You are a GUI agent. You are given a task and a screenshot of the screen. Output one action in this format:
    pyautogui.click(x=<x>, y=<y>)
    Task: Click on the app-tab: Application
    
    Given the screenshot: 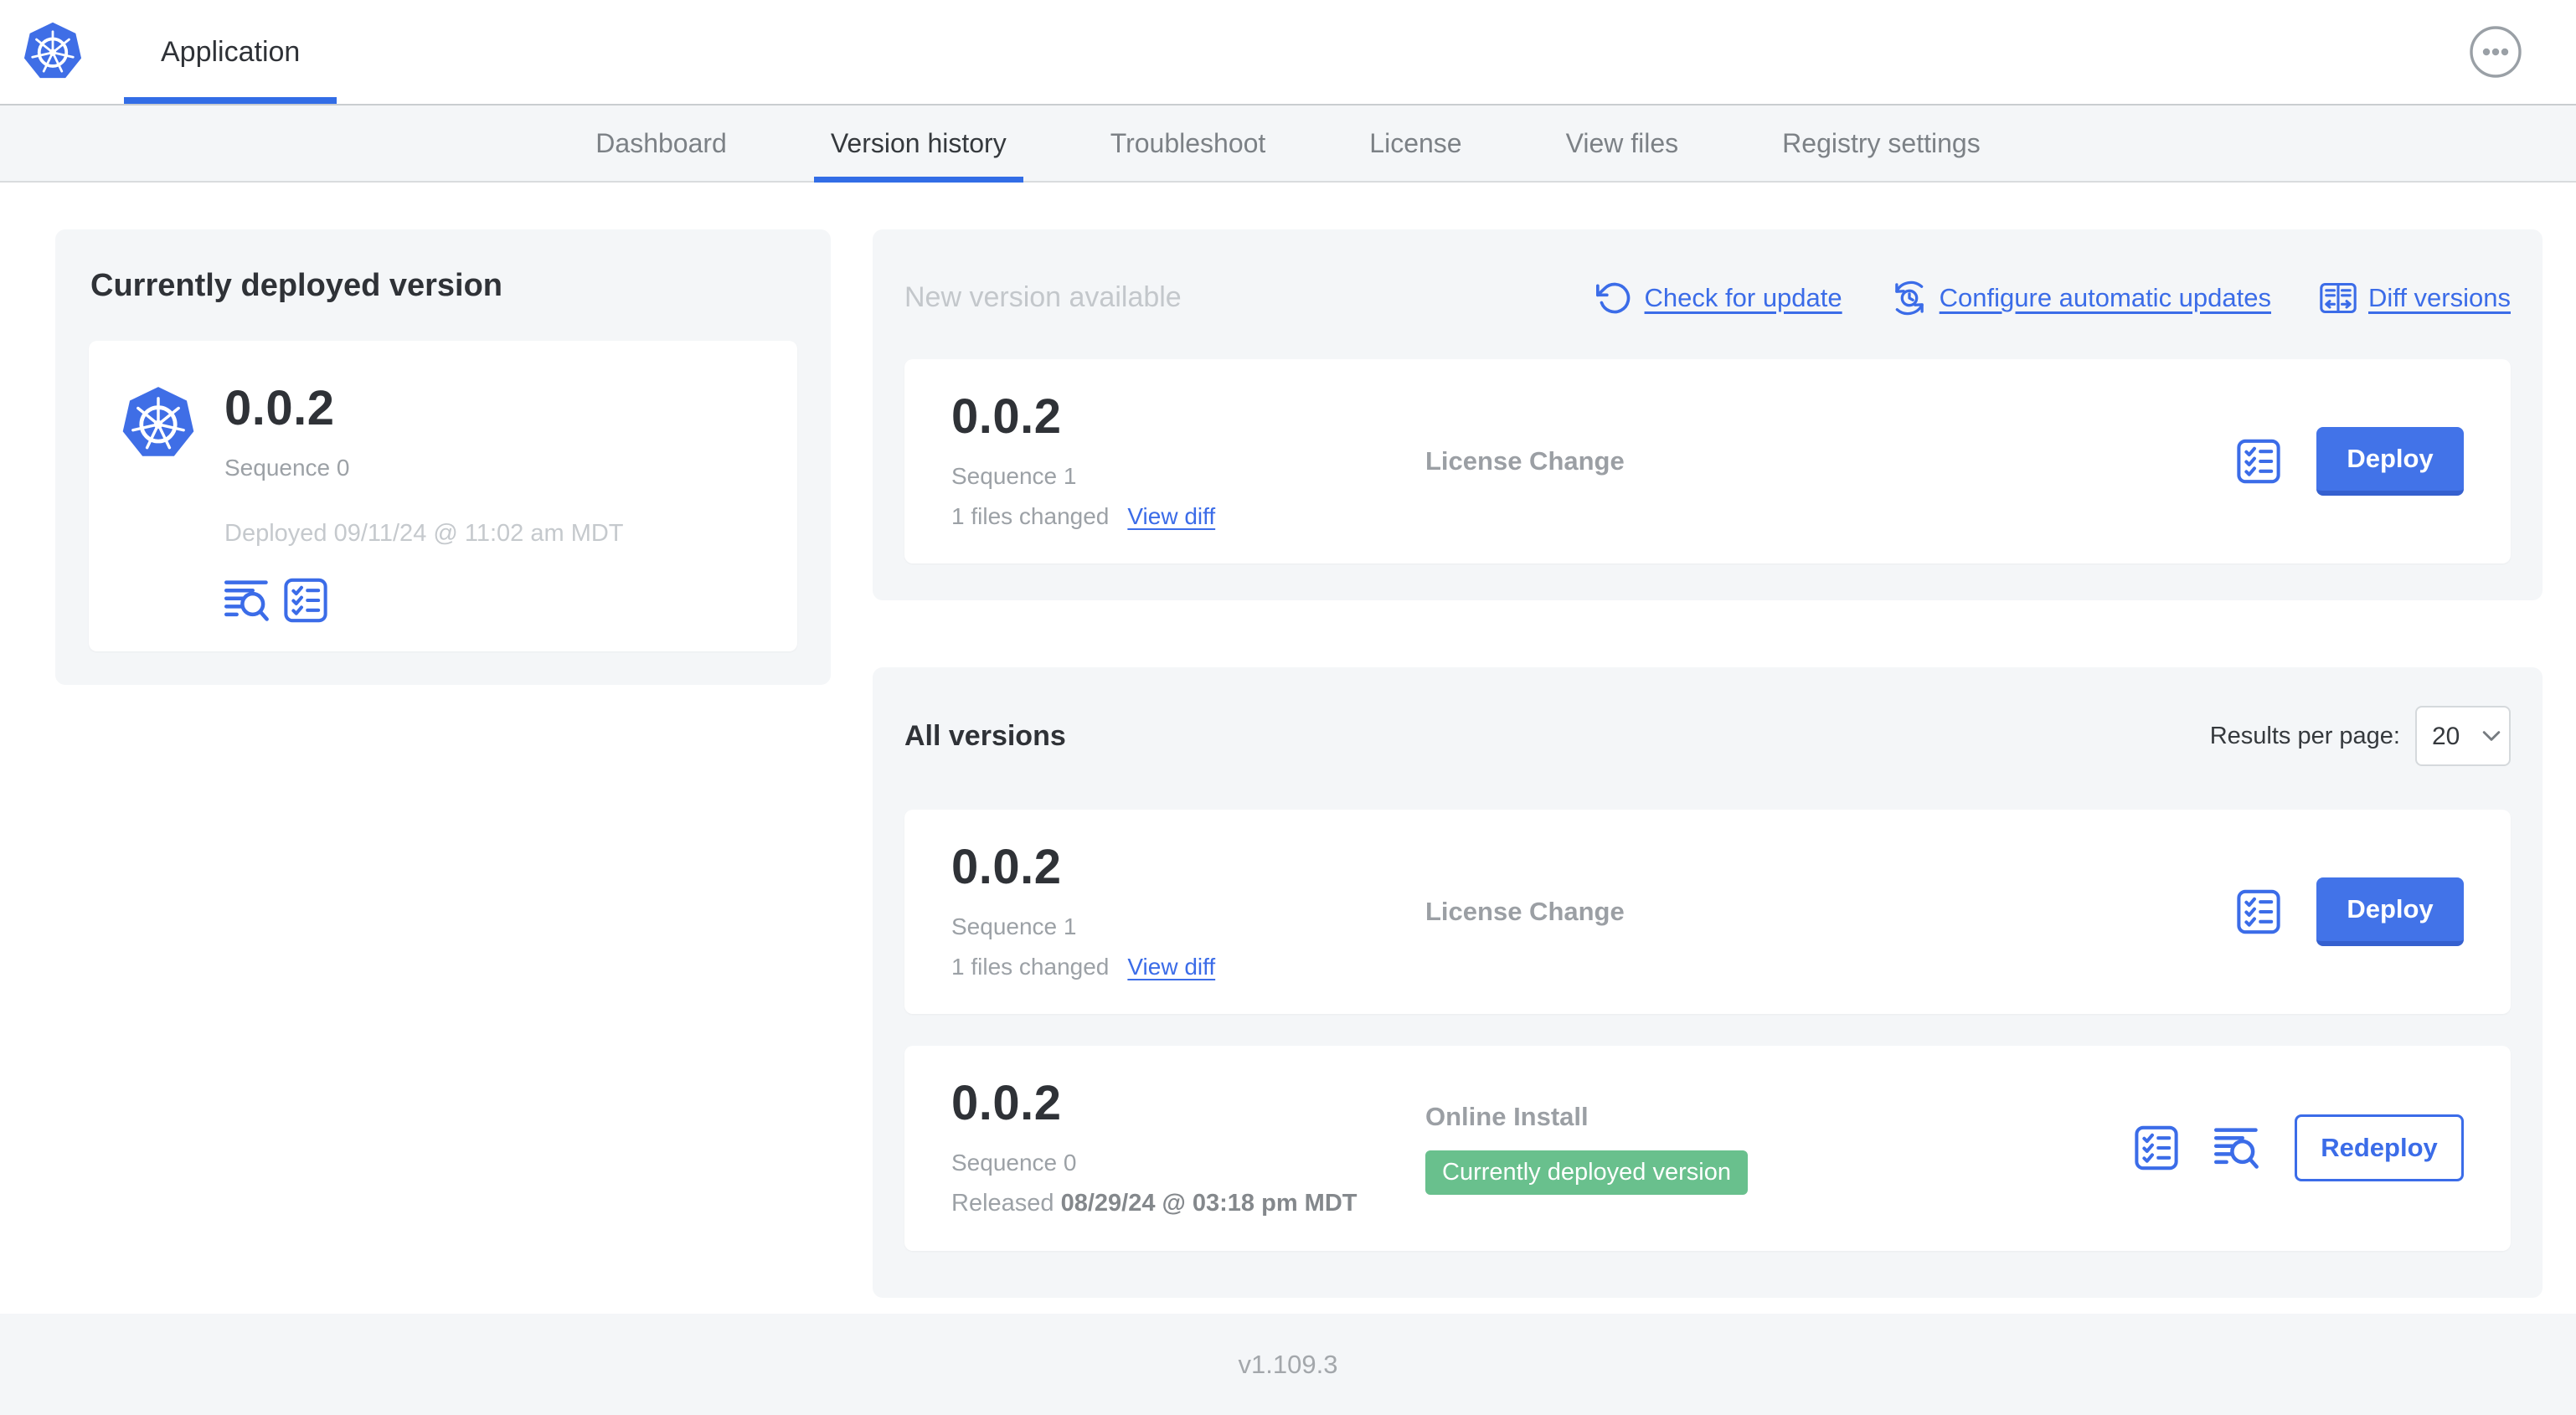 What is the action you would take?
    pyautogui.click(x=230, y=52)
    